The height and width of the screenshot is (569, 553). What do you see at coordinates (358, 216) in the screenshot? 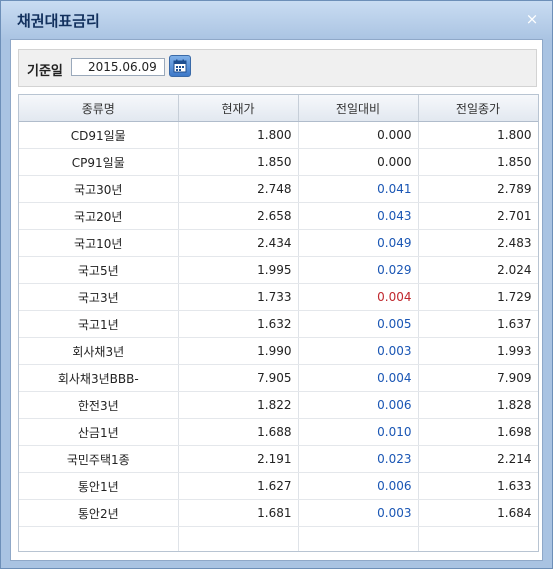
I see `cell-change: 0.043` at bounding box center [358, 216].